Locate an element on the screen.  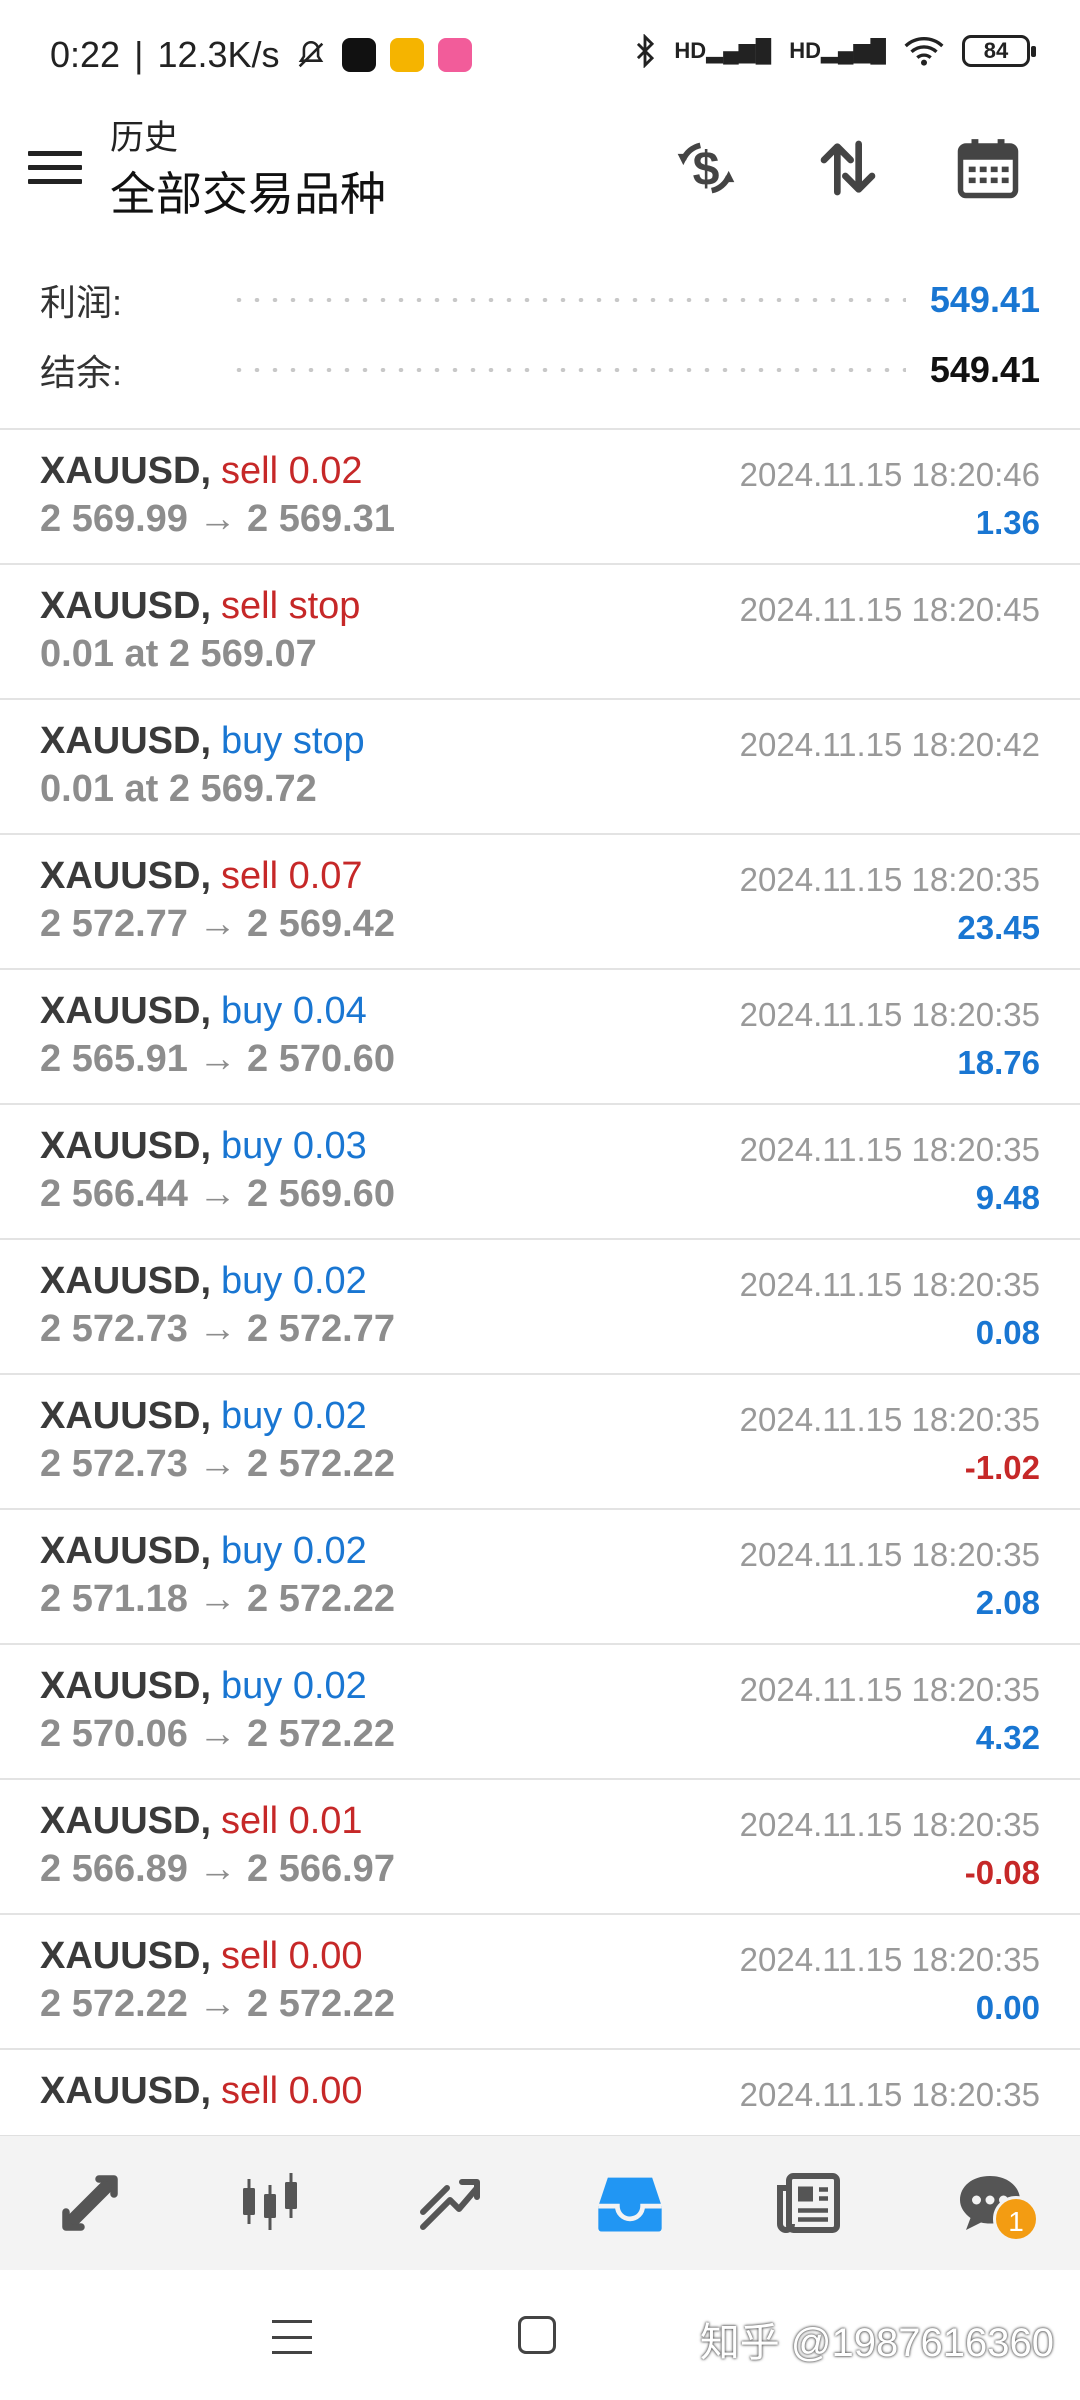
history-icon is located at coordinates (630, 2203).